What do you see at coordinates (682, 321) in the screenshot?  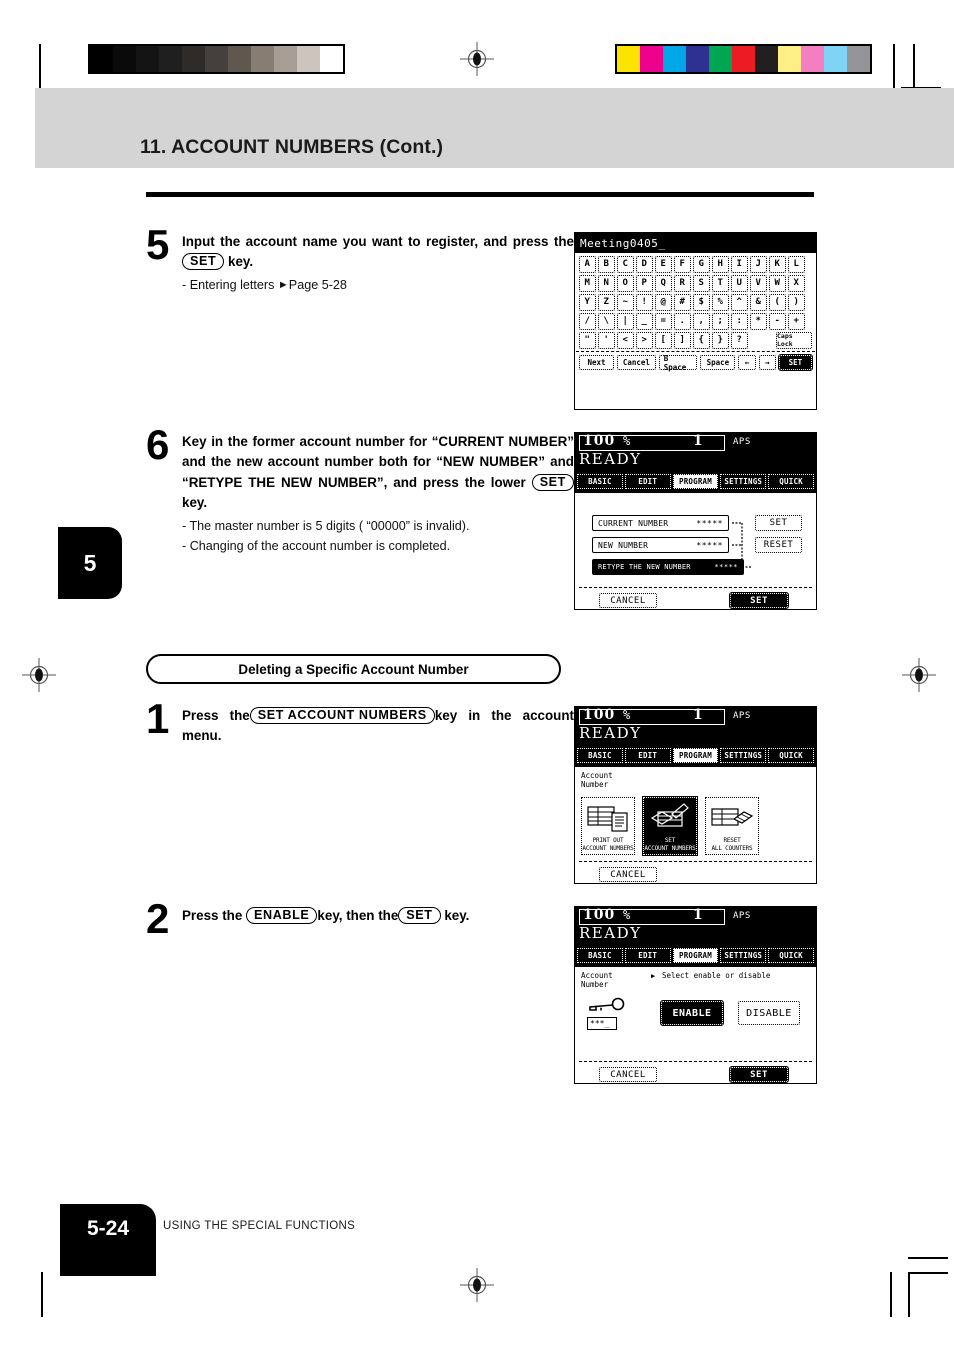 I see `kb-key: .` at bounding box center [682, 321].